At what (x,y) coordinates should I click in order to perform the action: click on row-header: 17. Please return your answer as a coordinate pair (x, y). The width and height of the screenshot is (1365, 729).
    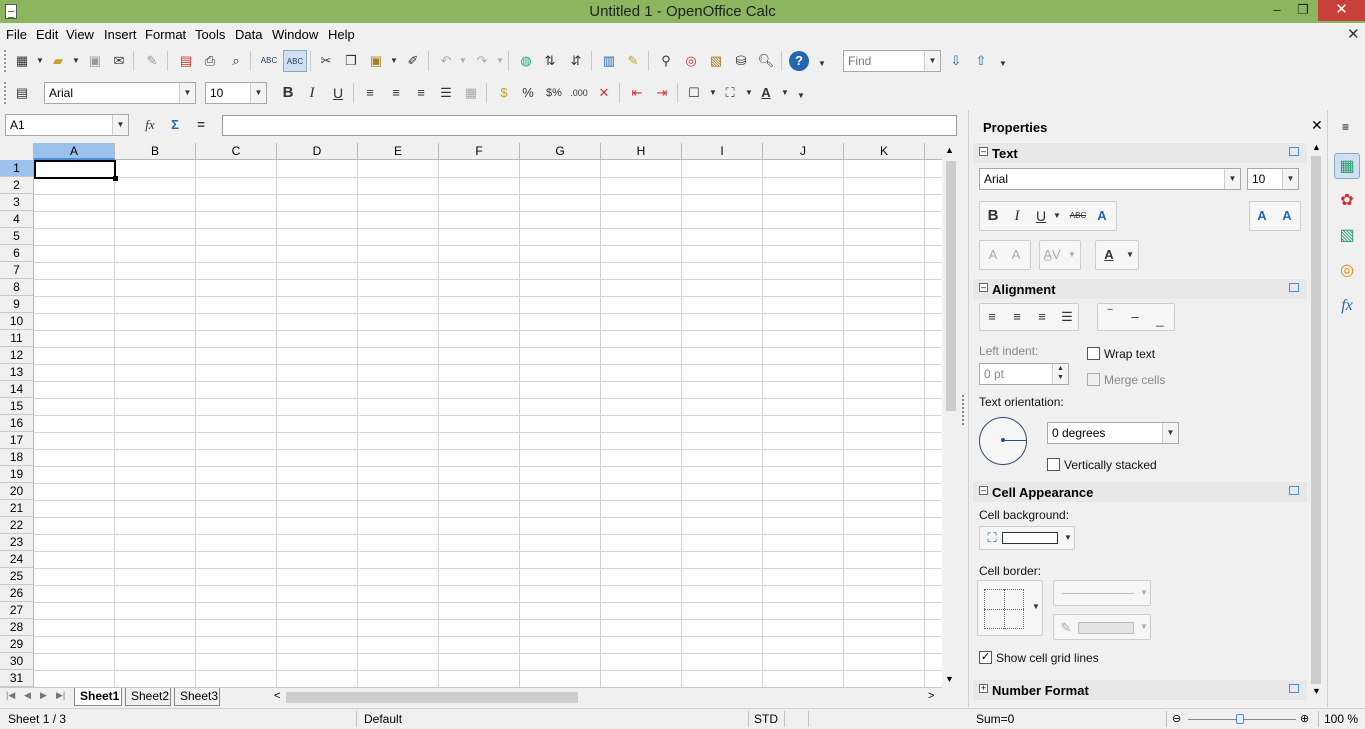
    Looking at the image, I should click on (17, 440).